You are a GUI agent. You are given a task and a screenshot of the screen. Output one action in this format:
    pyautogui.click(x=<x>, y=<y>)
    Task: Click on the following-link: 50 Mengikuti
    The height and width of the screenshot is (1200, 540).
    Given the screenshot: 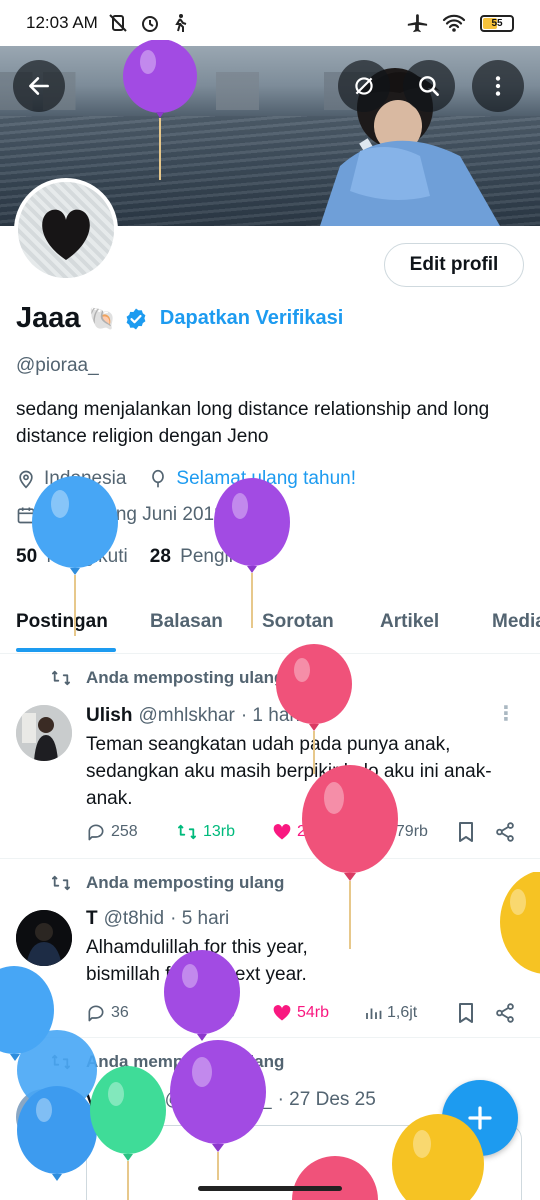 What is the action you would take?
    pyautogui.click(x=72, y=557)
    